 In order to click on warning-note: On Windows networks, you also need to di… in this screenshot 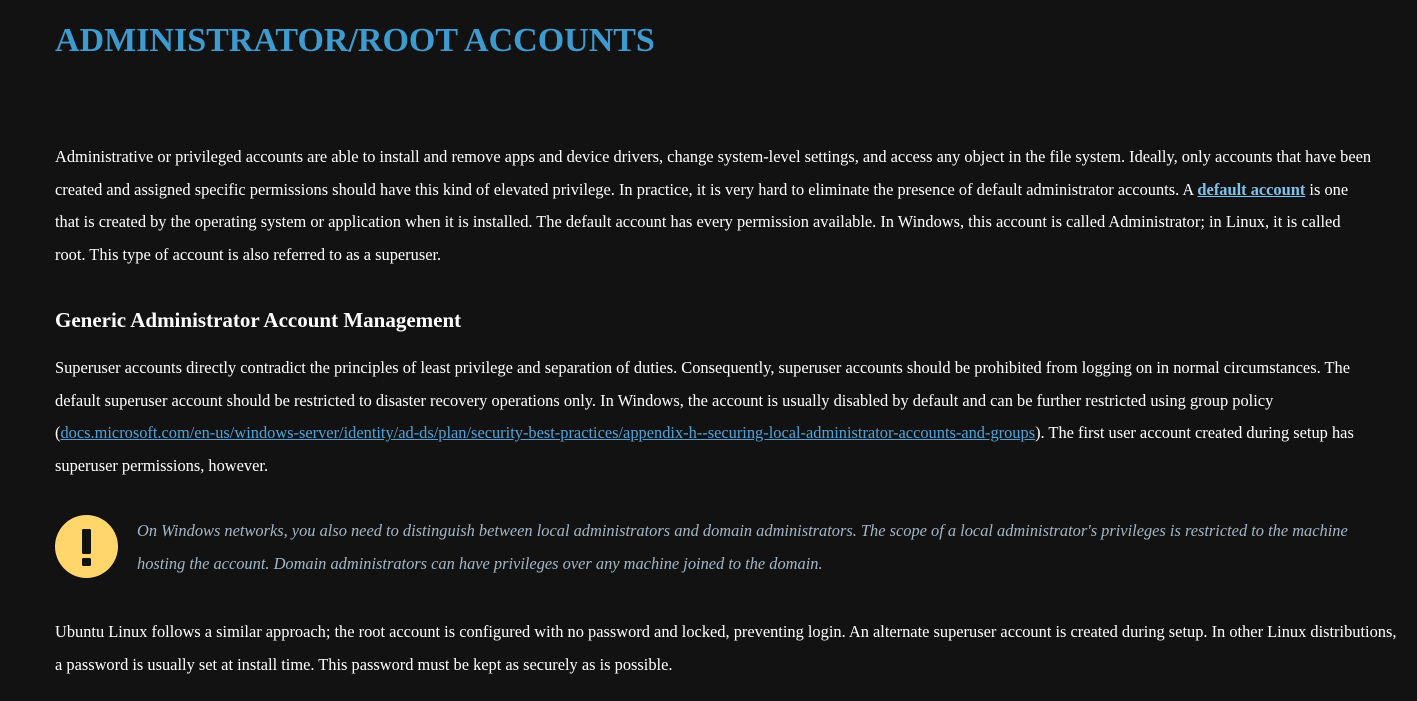, I will do `click(725, 547)`.